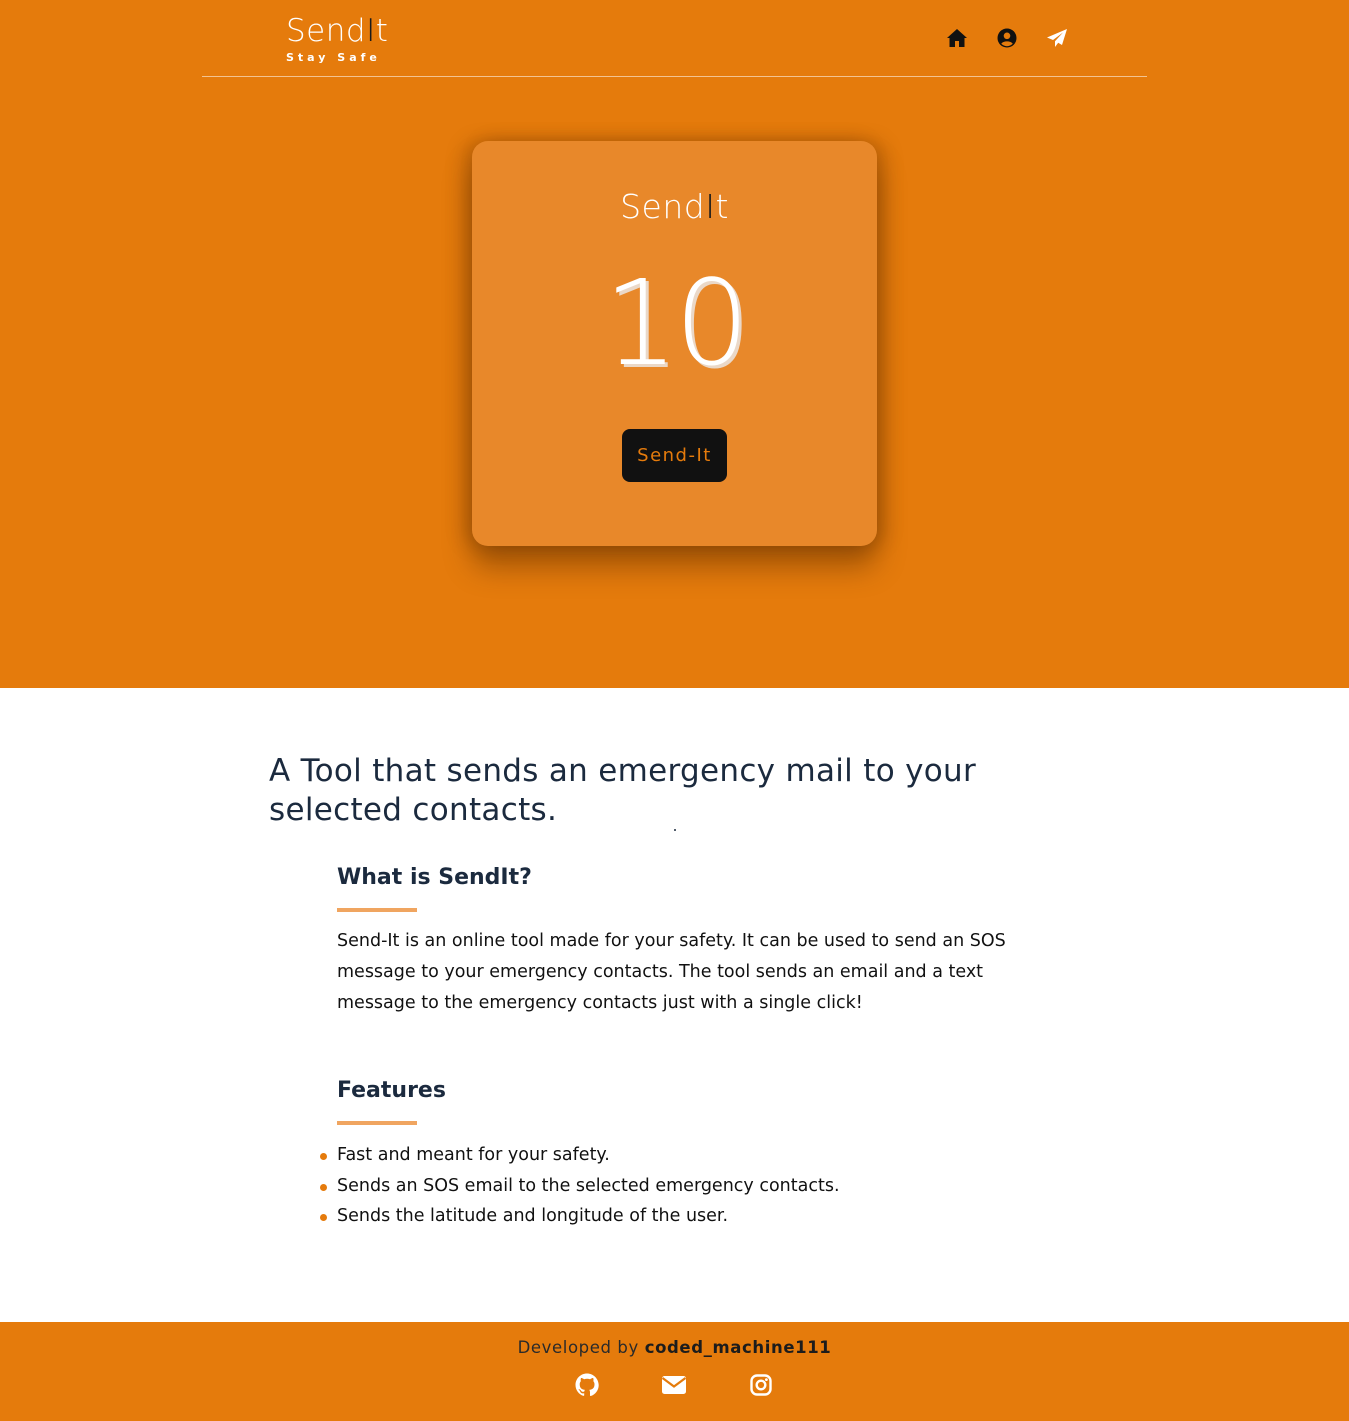 Image resolution: width=1349 pixels, height=1421 pixels. I want to click on github-icon, so click(587, 1385).